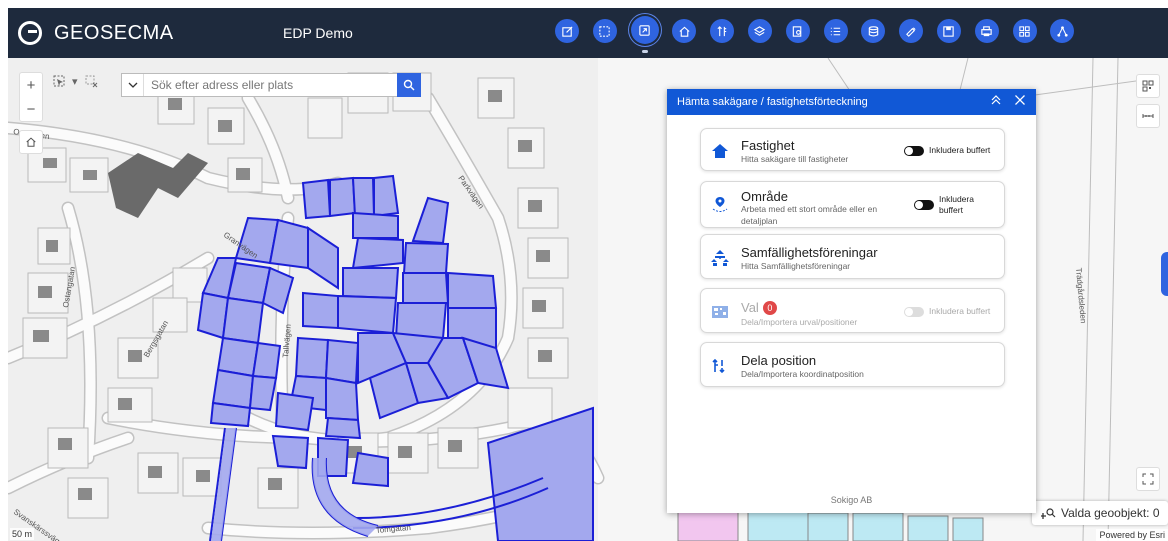 The image size is (1168, 541). Describe the element at coordinates (795, 159) in the screenshot. I see `card-subtitle: Hitta sakägare till fastigheter` at that location.